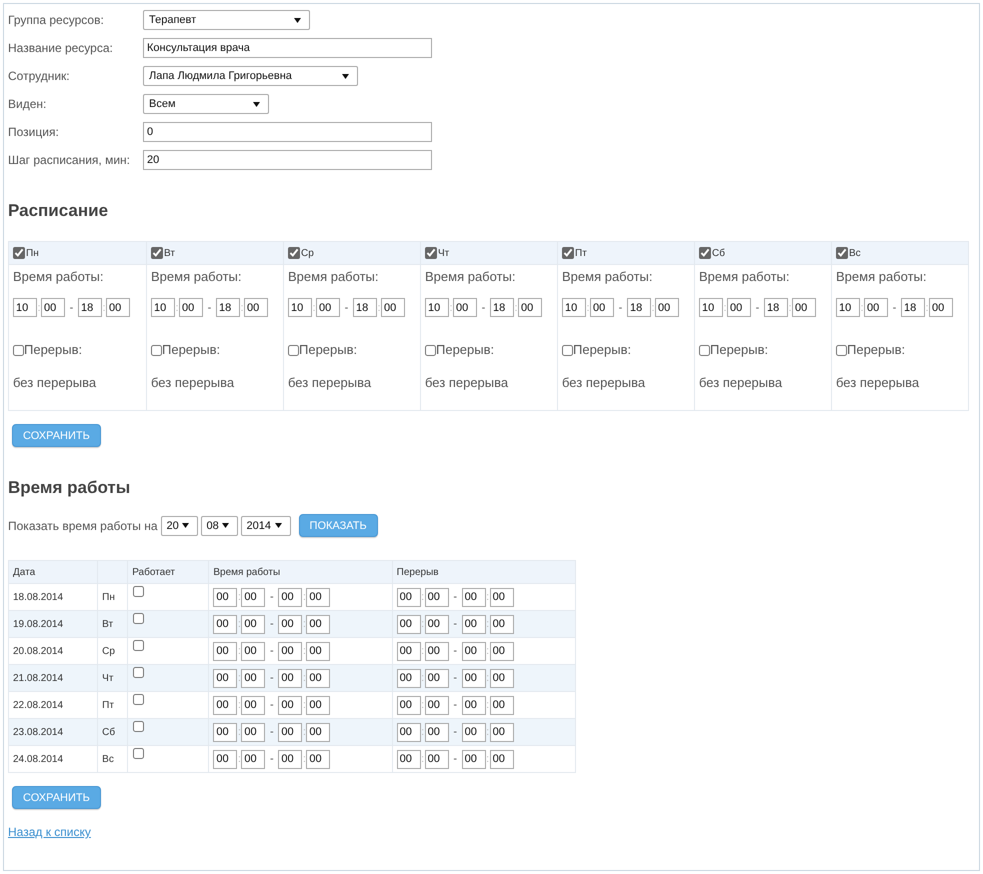  What do you see at coordinates (287, 48) in the screenshot?
I see `text-field: Консультация врача` at bounding box center [287, 48].